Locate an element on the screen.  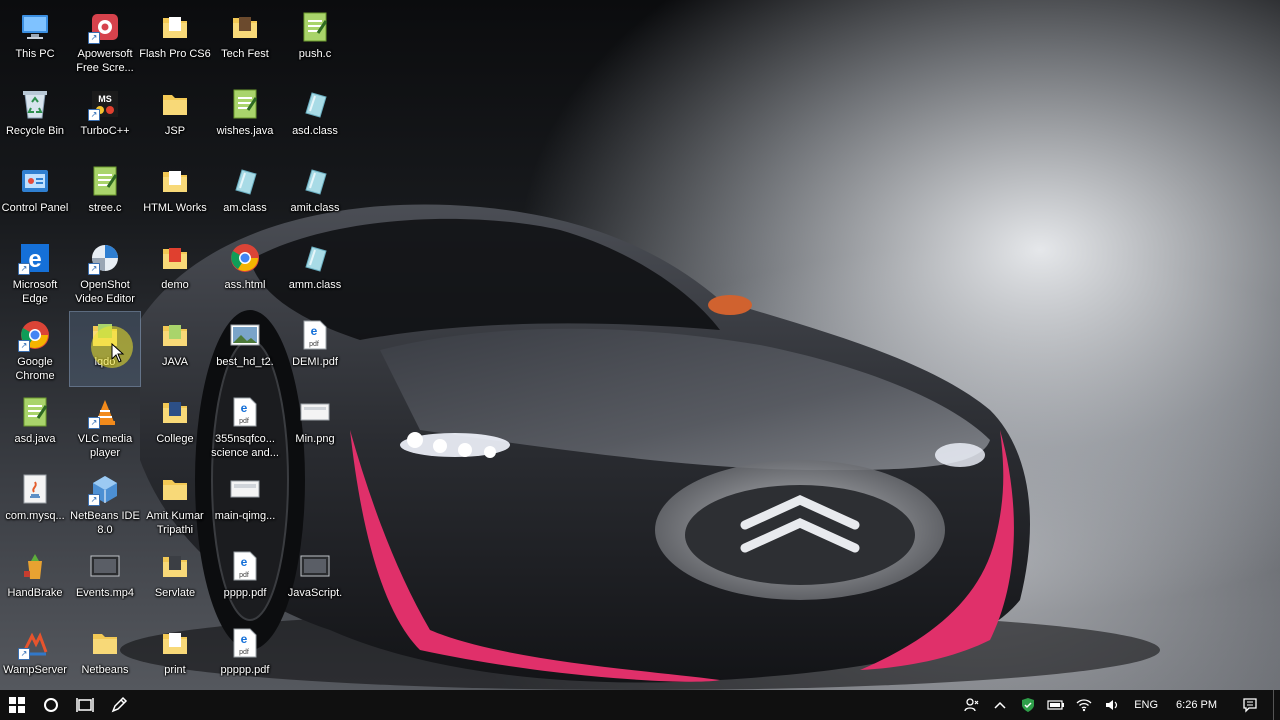
desktop-icon-label: Servlate is located at coordinates (175, 593).